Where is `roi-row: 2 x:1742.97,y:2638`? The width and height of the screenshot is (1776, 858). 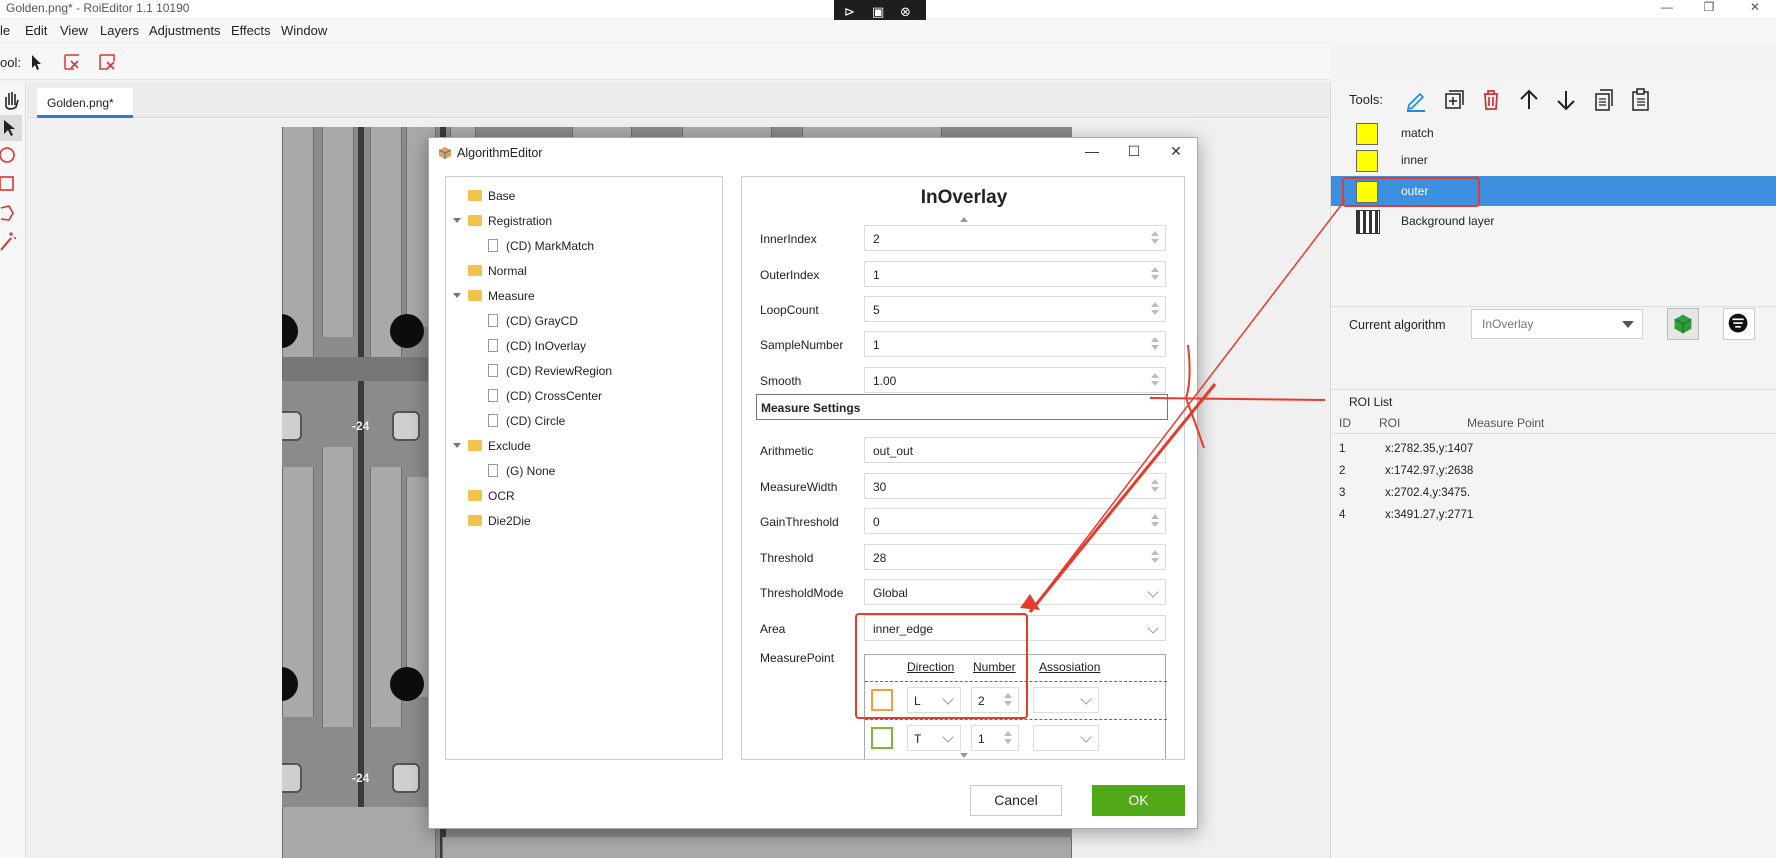
roi-row: 2 x:1742.97,y:2638 is located at coordinates (1553, 472).